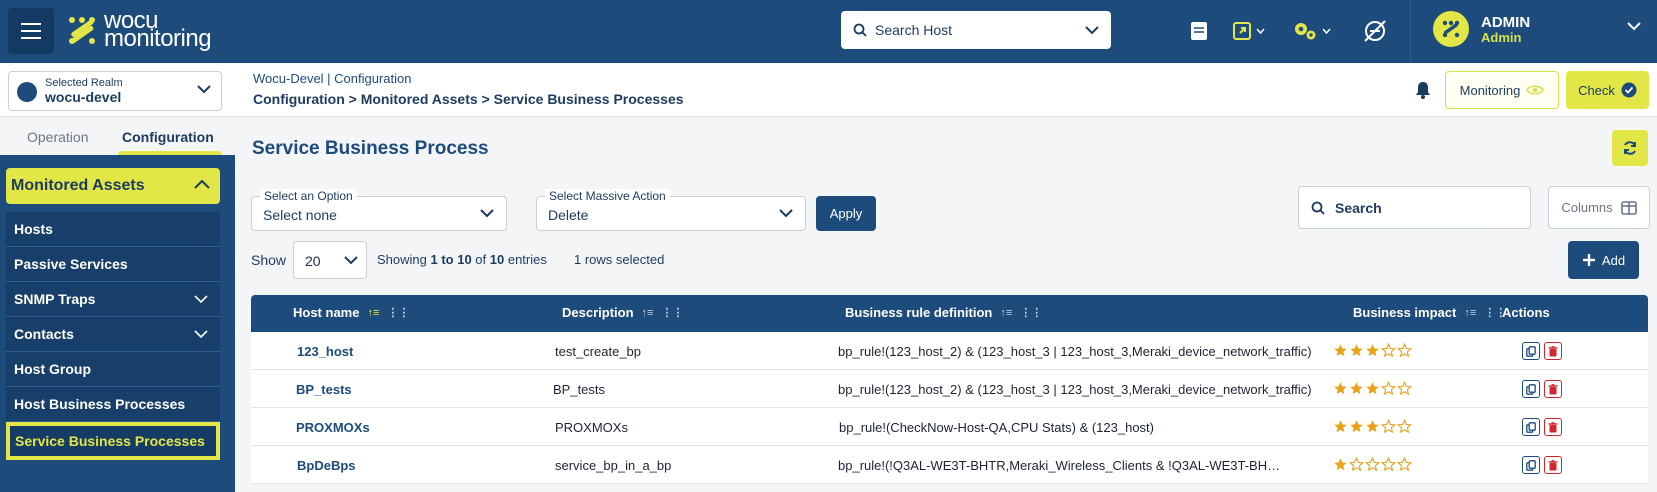 The image size is (1657, 492). Describe the element at coordinates (117, 136) in the screenshot. I see `sidebar-tabs: Operation Configuration` at that location.